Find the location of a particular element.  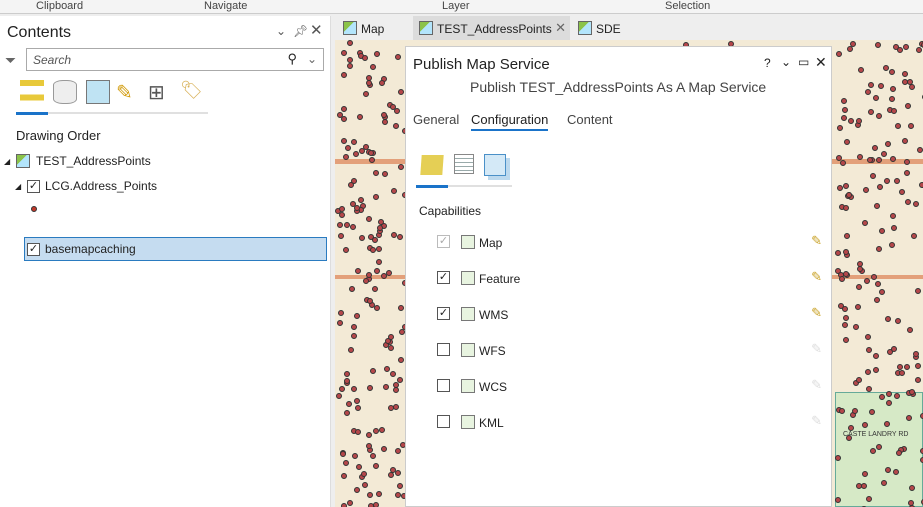

tree-layer-item: LCG.Address_Points is located at coordinates (101, 186).